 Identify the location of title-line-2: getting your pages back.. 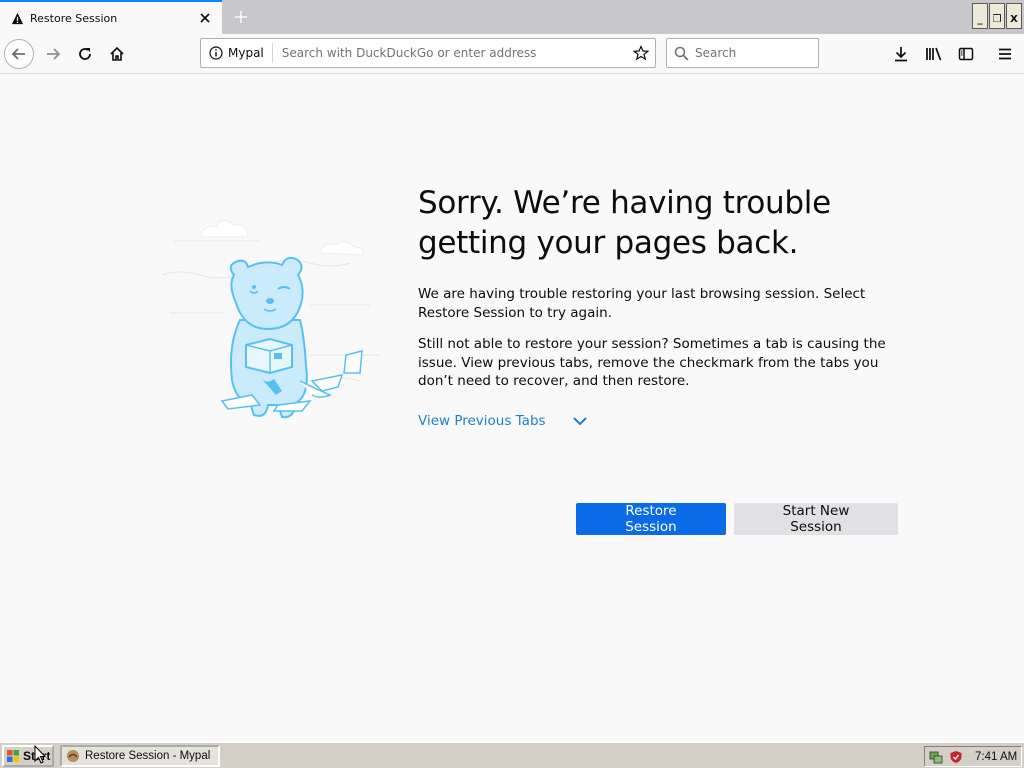
(608, 243).